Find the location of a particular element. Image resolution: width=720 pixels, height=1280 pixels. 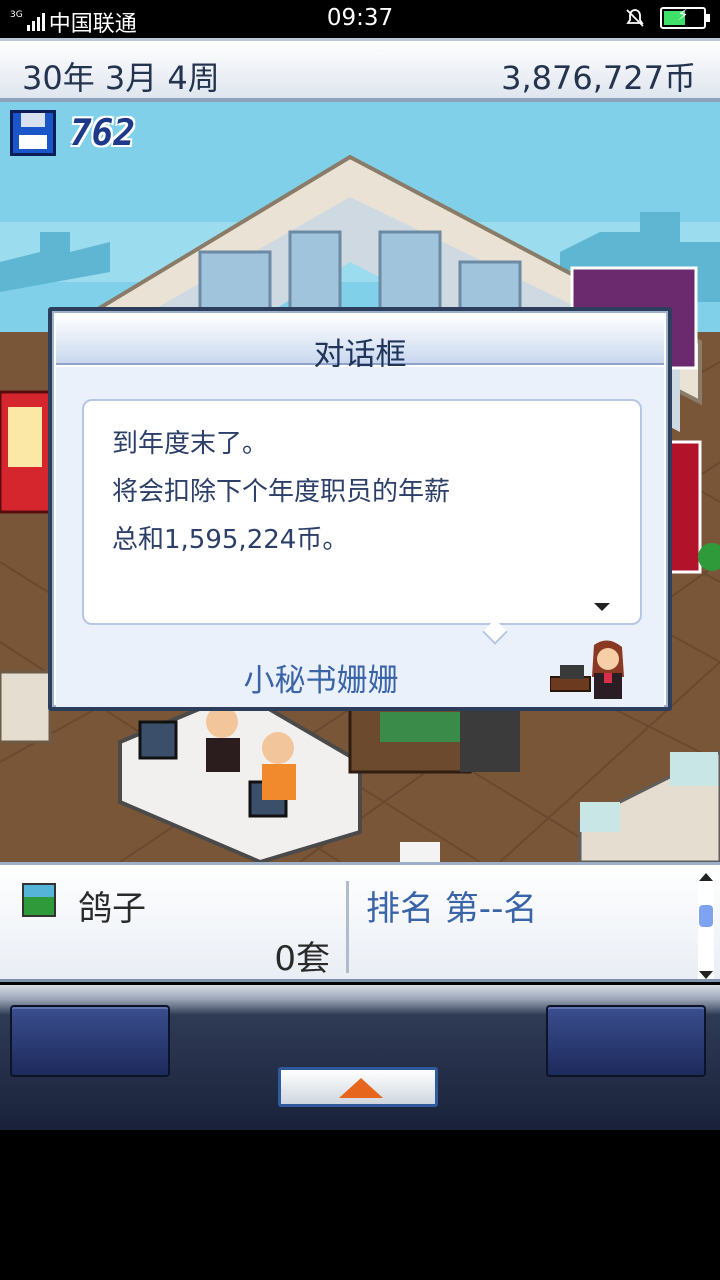

bell-muted-icon is located at coordinates (635, 18).